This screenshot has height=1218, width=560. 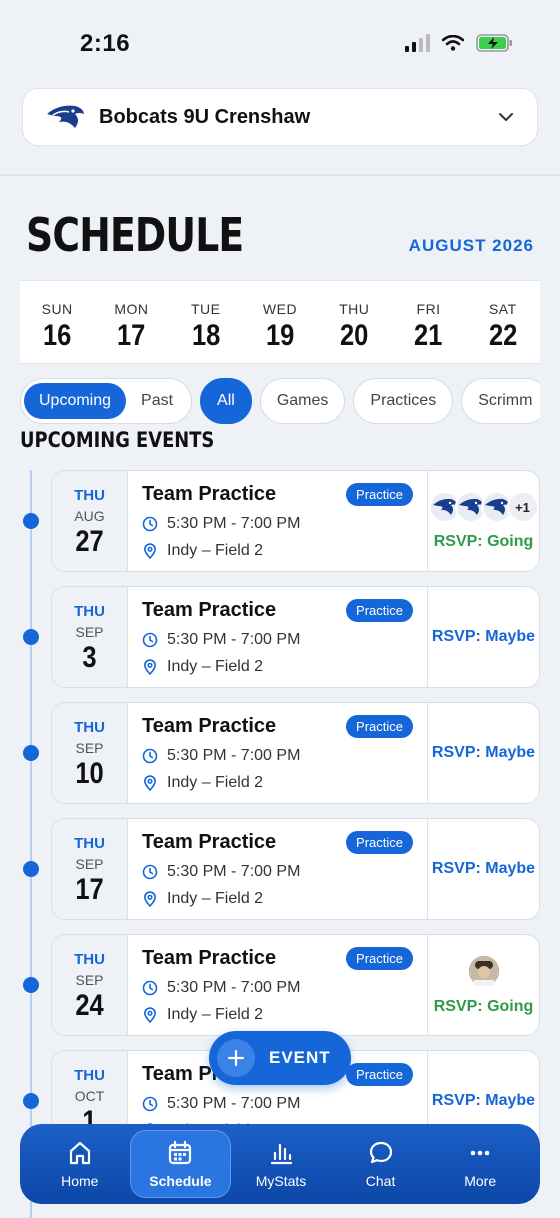 I want to click on battery-charging-icon, so click(x=494, y=43).